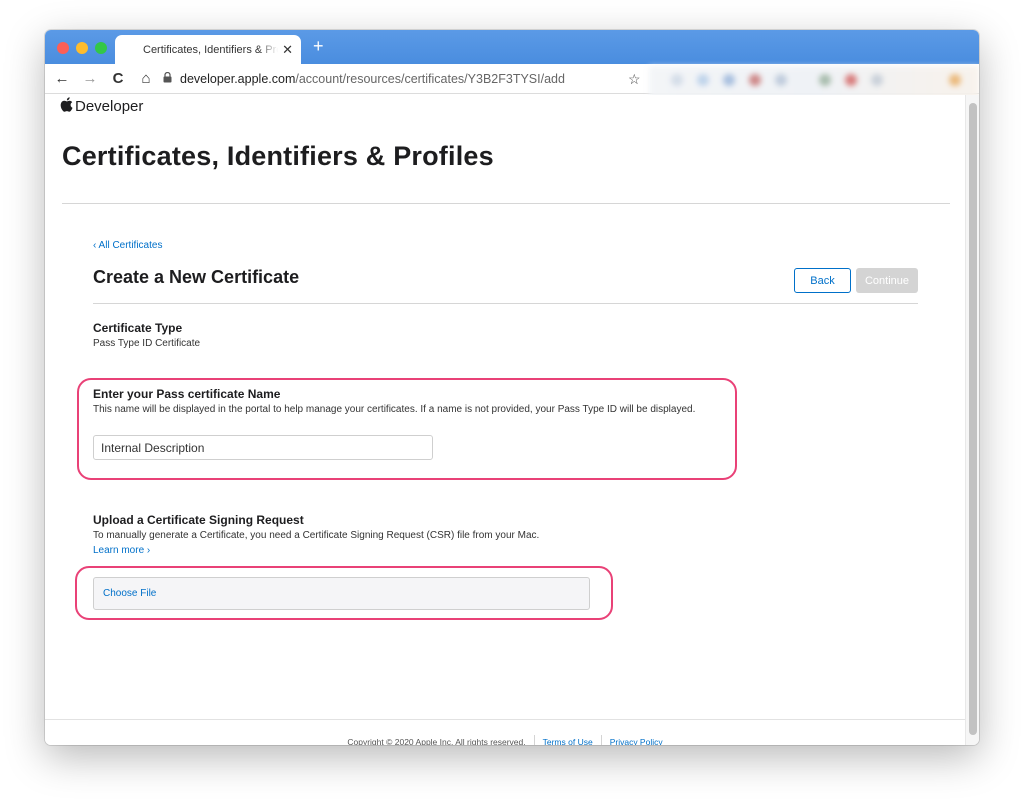  I want to click on page-scrollbar, so click(972, 420).